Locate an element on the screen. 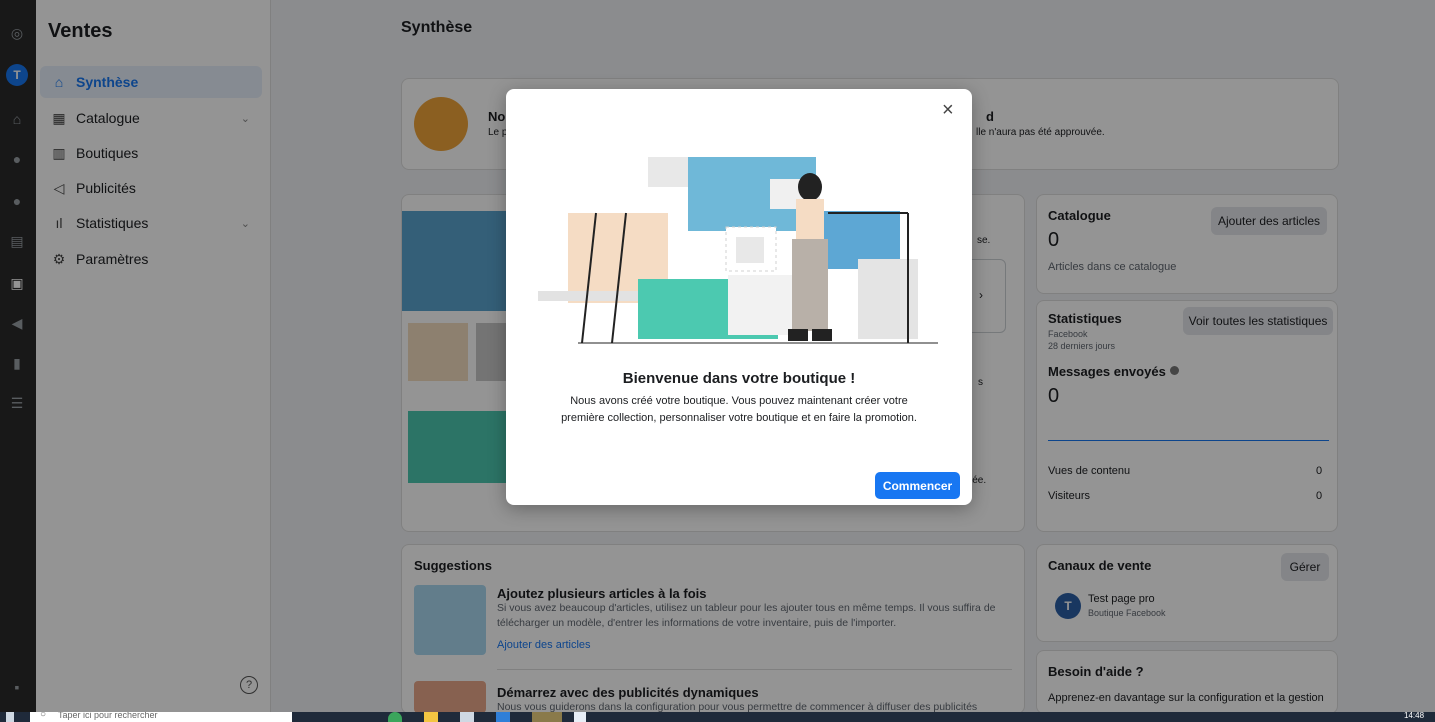  start-button: Commencer is located at coordinates (917, 485).